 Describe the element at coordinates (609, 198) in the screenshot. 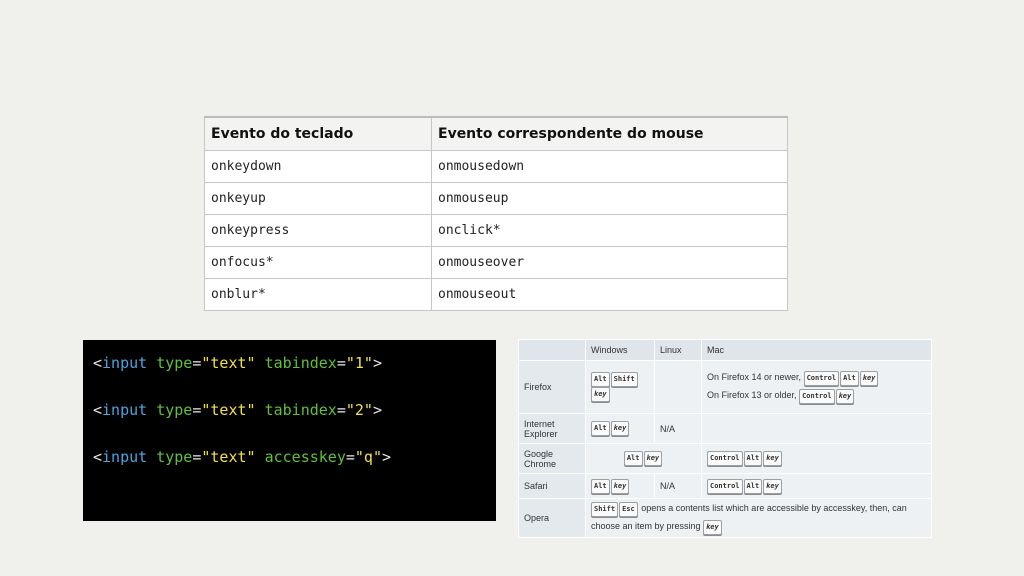

I see `mouse-event-cell: onmouseup` at that location.